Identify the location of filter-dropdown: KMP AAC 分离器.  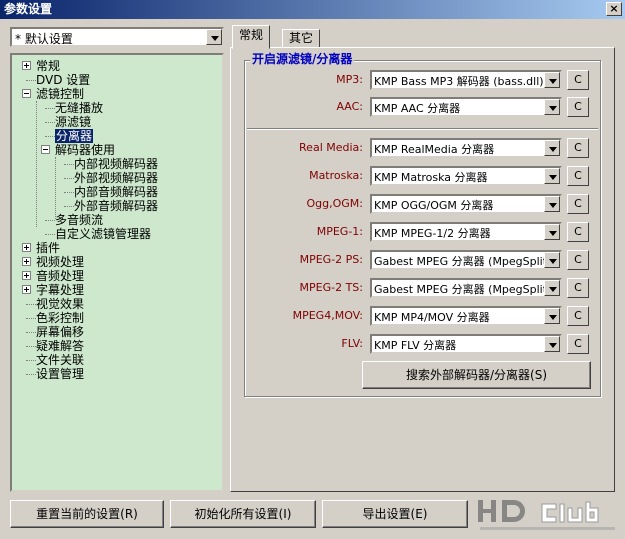
(466, 107).